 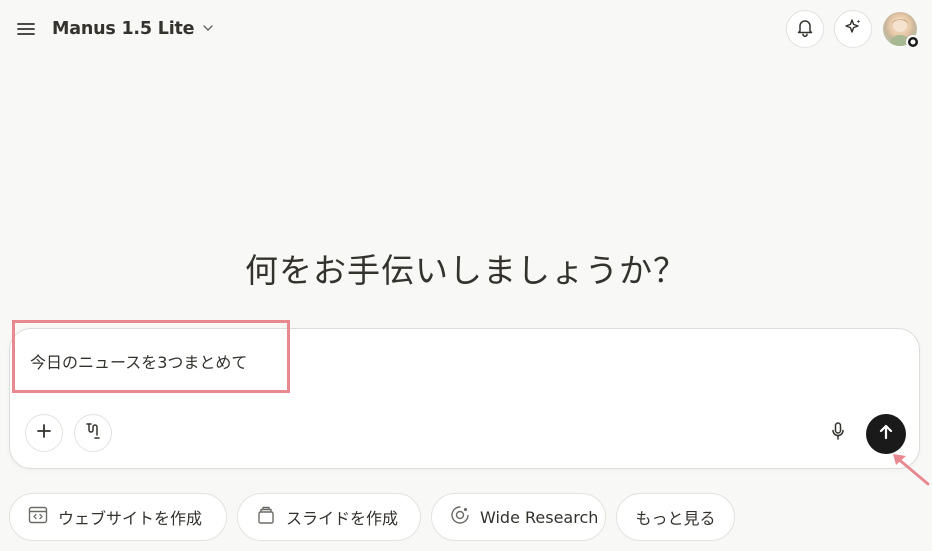 What do you see at coordinates (466, 270) in the screenshot?
I see `page-title: 何をお手伝いしましょうか？` at bounding box center [466, 270].